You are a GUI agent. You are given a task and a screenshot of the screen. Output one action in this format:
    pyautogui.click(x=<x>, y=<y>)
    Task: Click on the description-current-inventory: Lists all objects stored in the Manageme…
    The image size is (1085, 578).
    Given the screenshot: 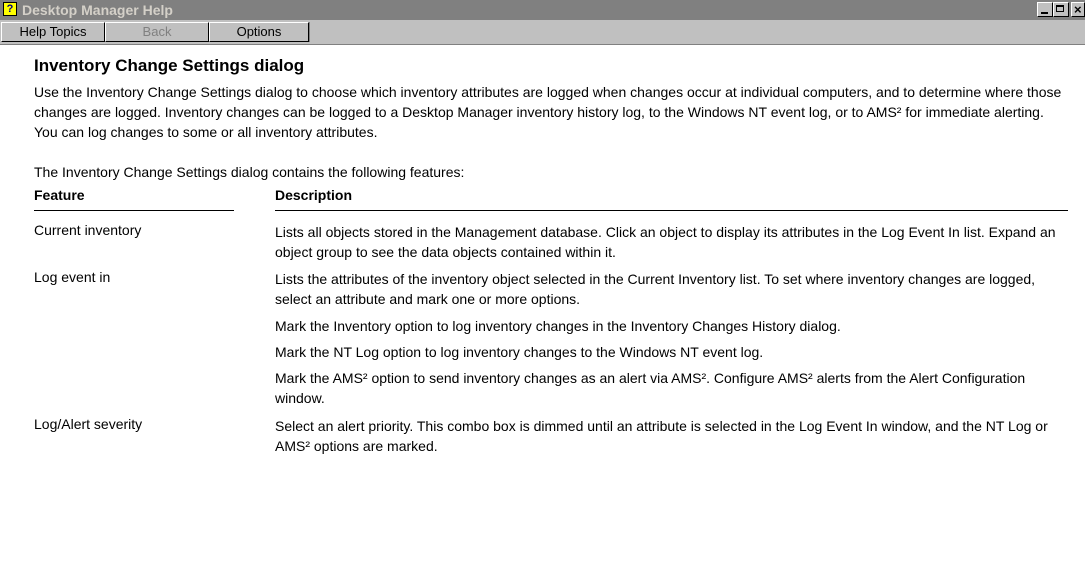 What is the action you would take?
    pyautogui.click(x=665, y=242)
    